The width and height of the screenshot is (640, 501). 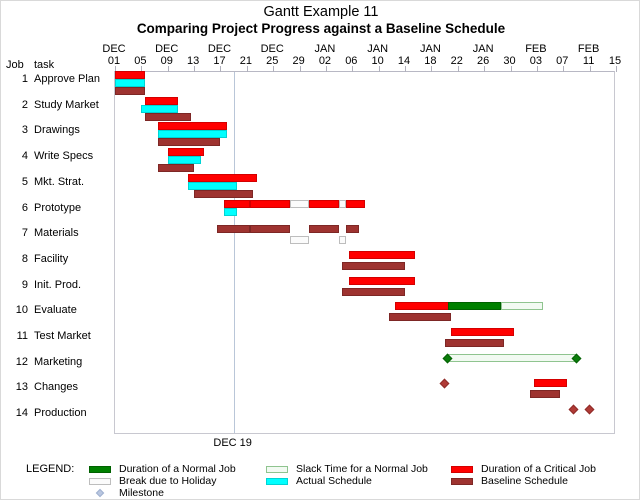 I want to click on row-job-number: 5, so click(x=24, y=181).